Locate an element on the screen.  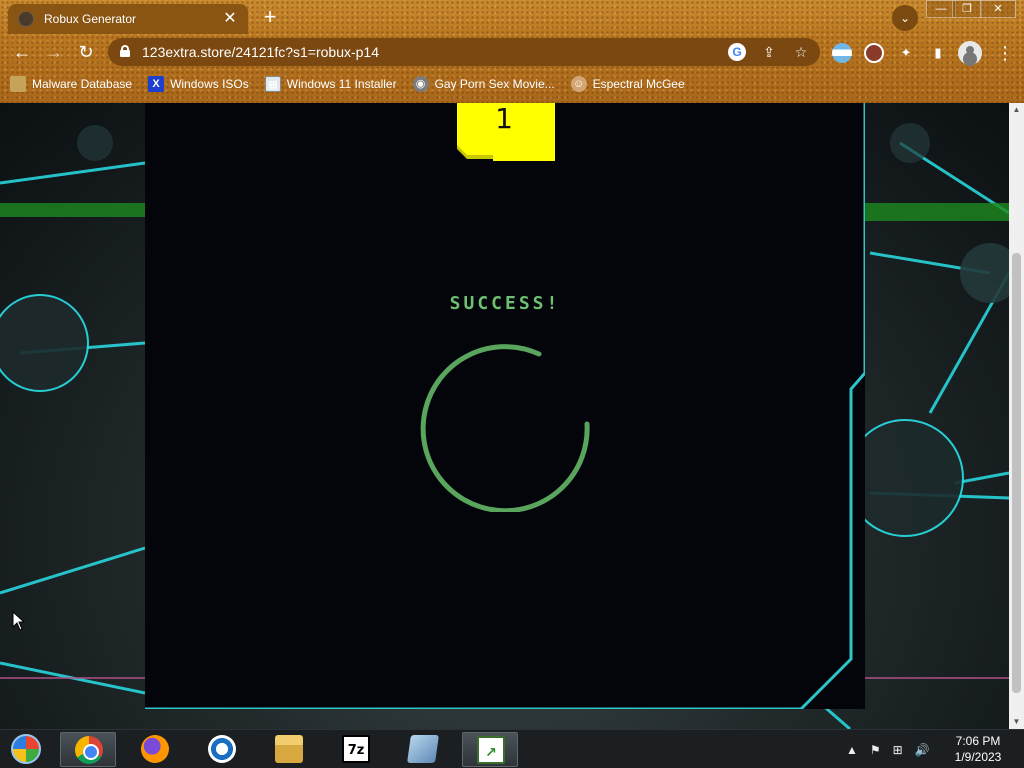
scroll-up-icon: ▲ is located at coordinates (1016, 110).